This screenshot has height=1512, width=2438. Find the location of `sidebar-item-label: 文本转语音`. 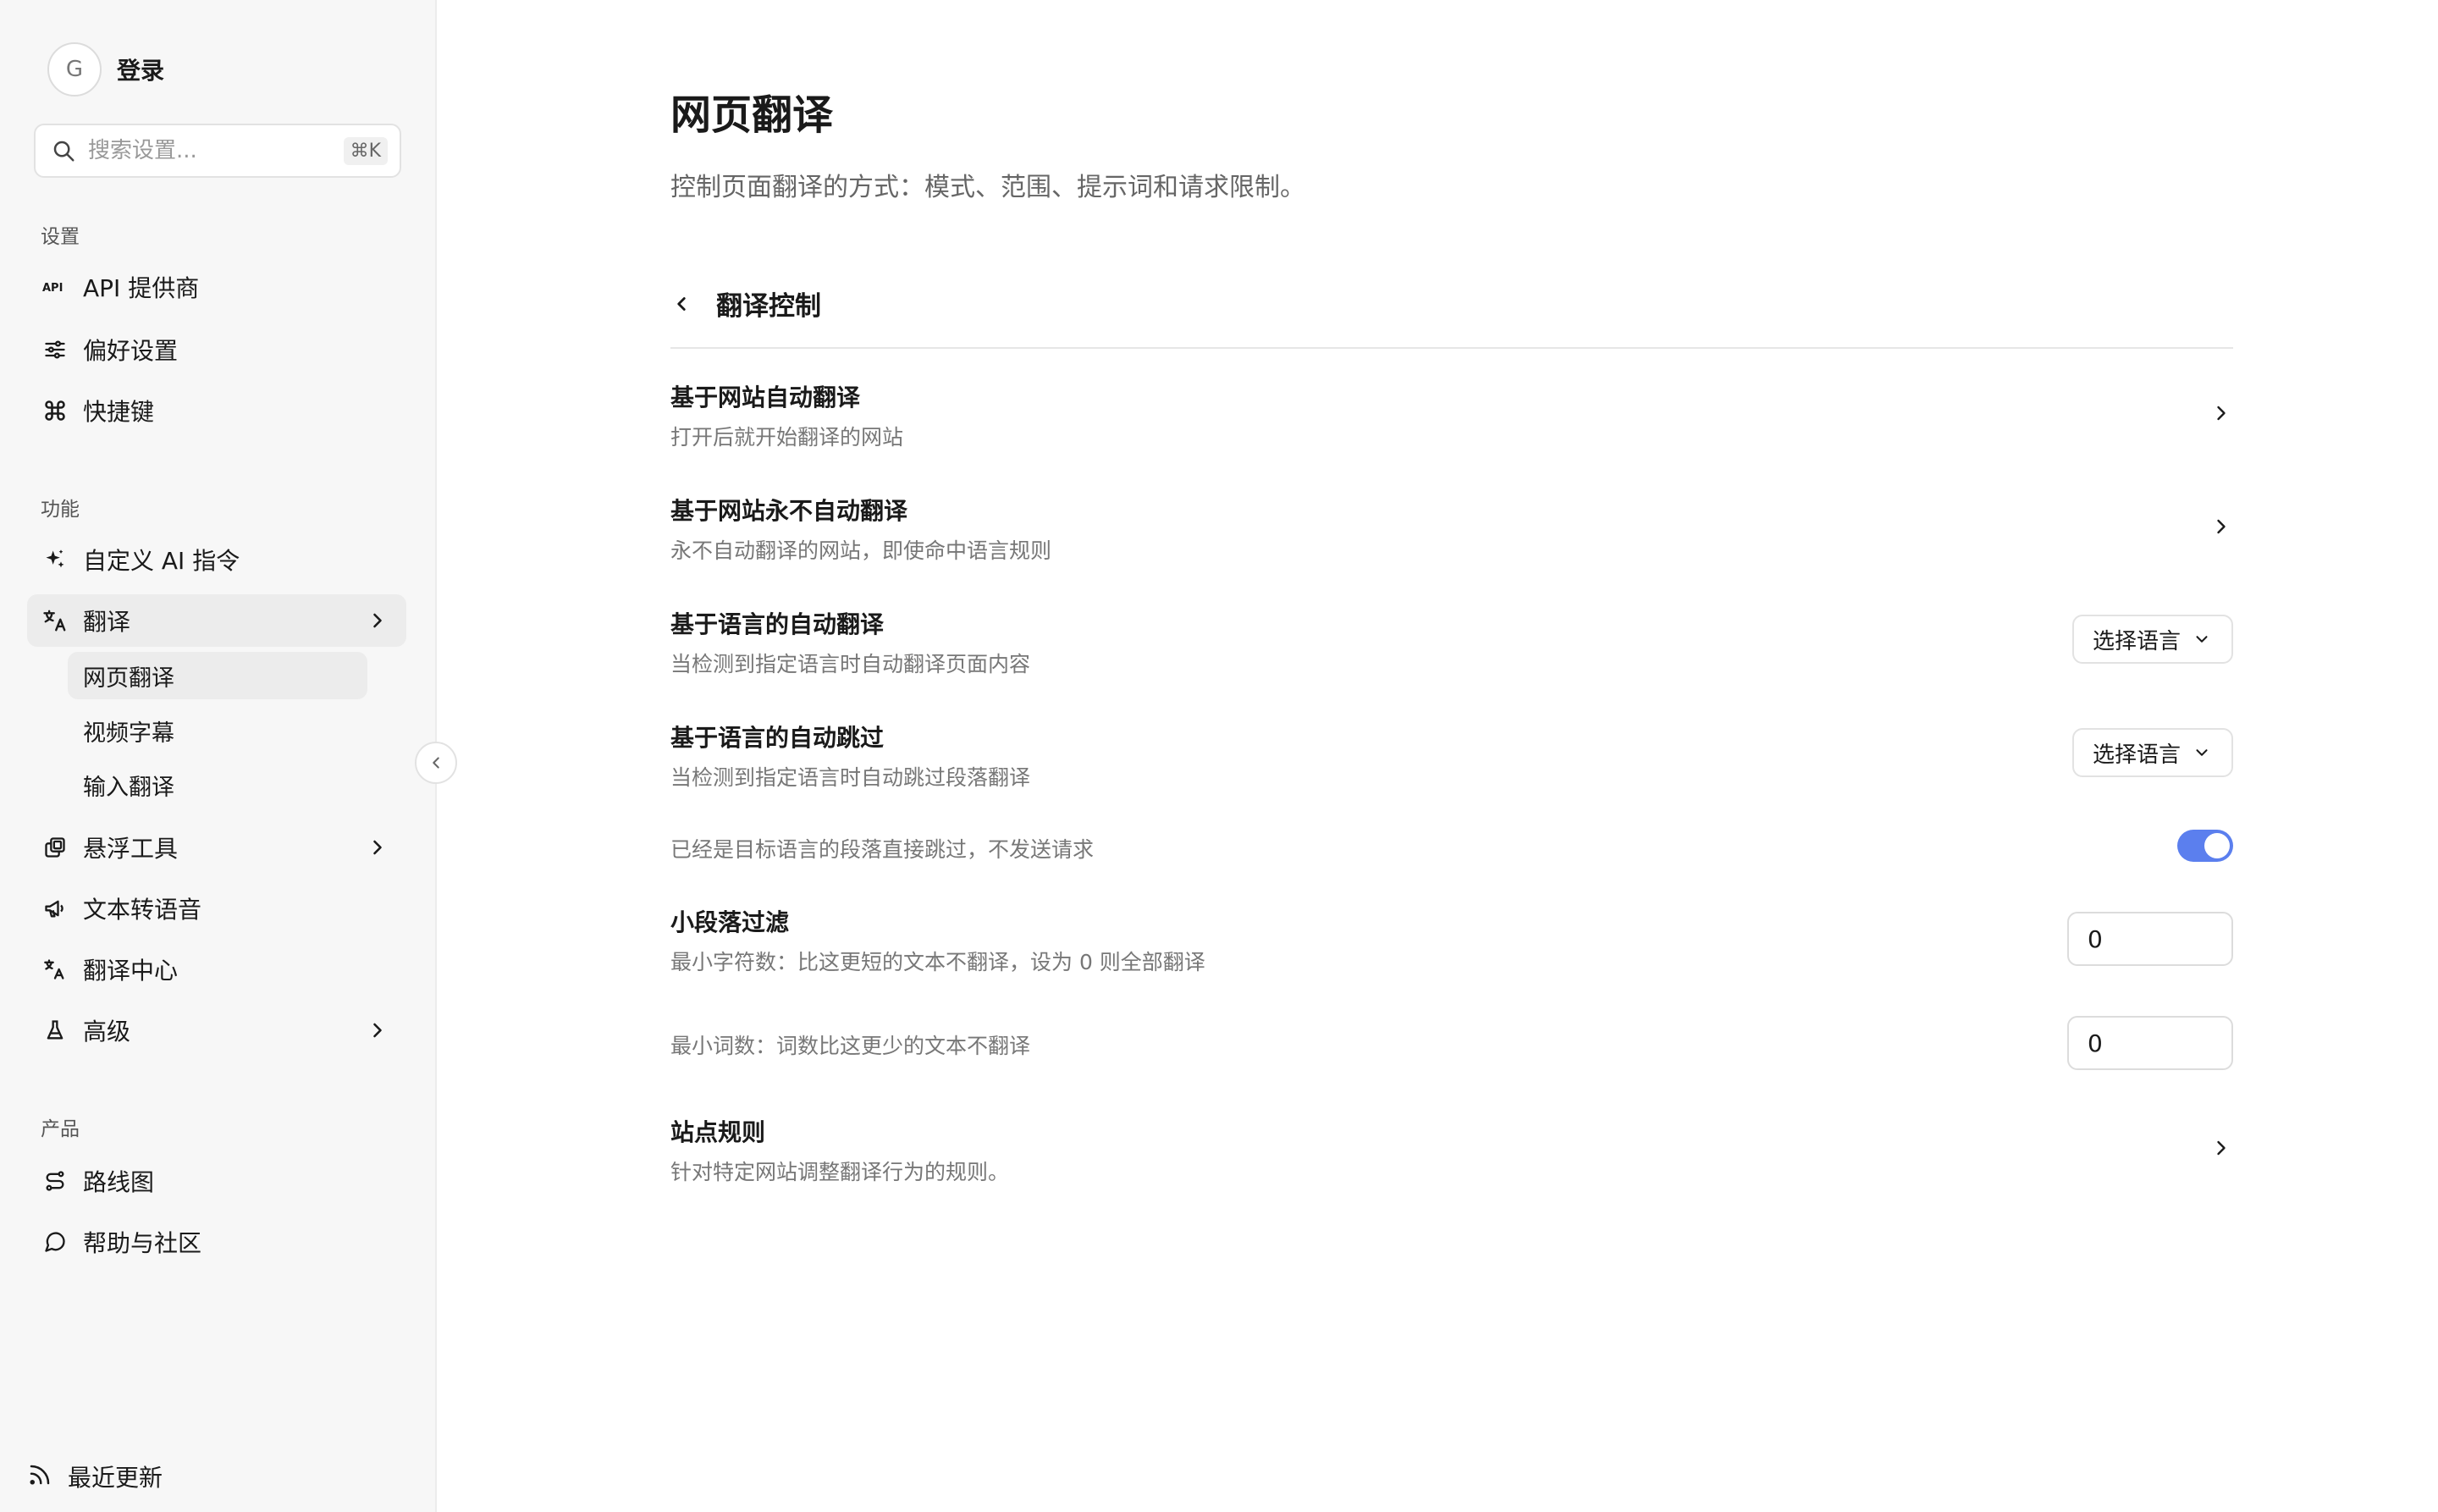

sidebar-item-label: 文本转语音 is located at coordinates (142, 910).